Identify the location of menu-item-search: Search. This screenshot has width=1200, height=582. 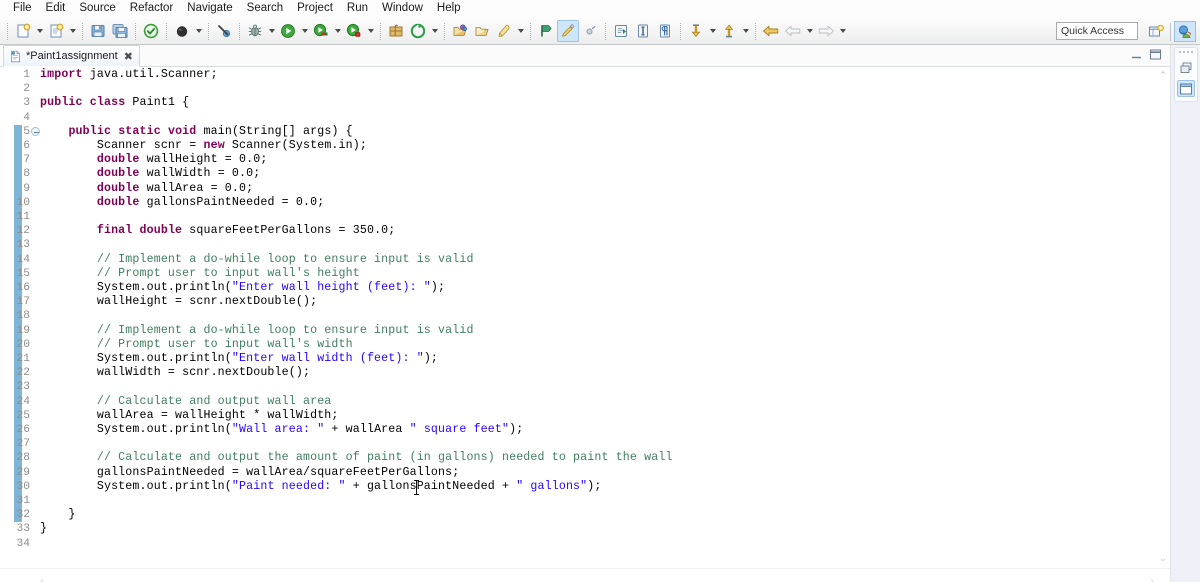
(265, 8).